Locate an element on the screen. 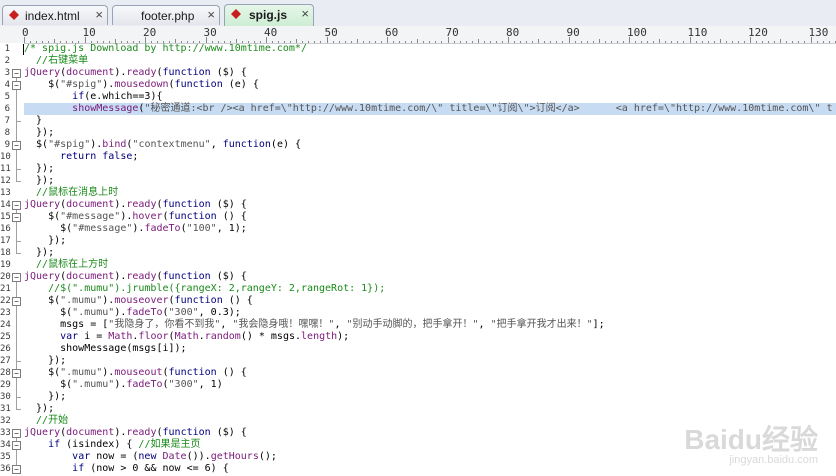 This screenshot has height=476, width=836. tab-index-html: index.html × is located at coordinates (55, 15).